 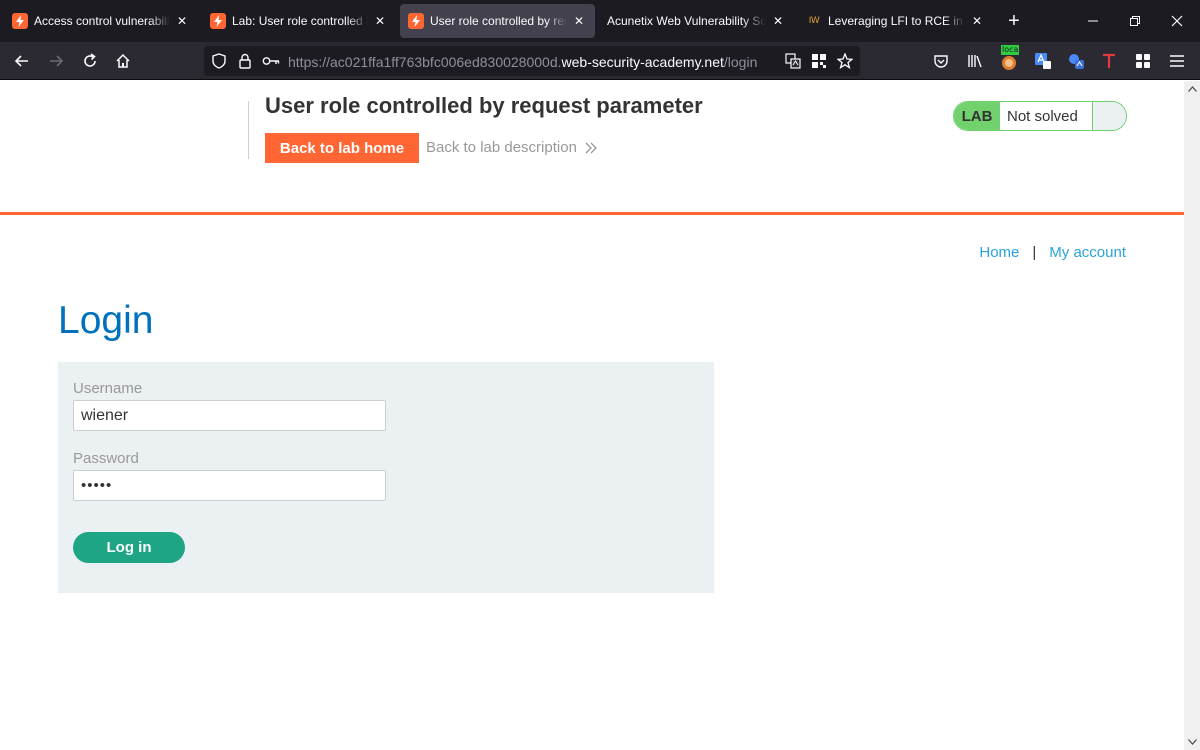 I want to click on vertical-scrollbar, so click(x=1192, y=415).